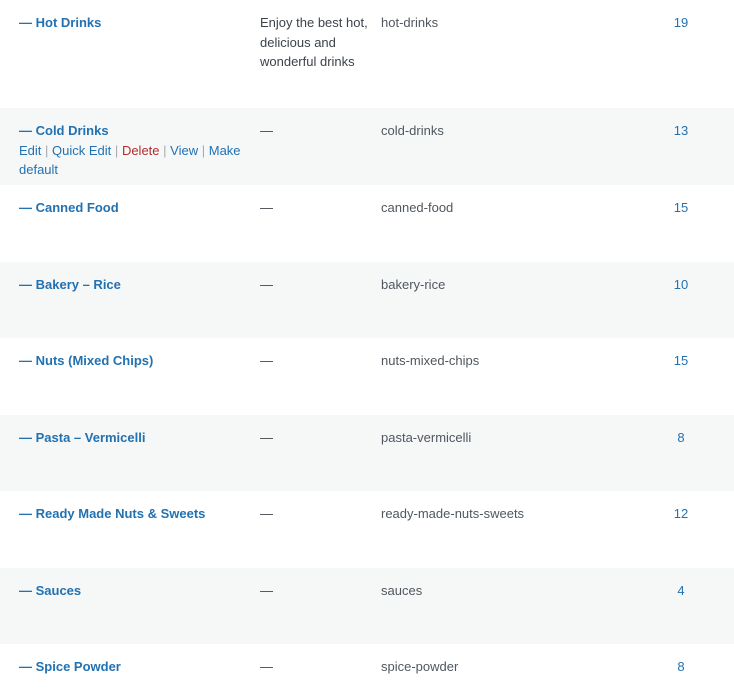 This screenshot has width=734, height=690. I want to click on count-link: 4, so click(680, 590).